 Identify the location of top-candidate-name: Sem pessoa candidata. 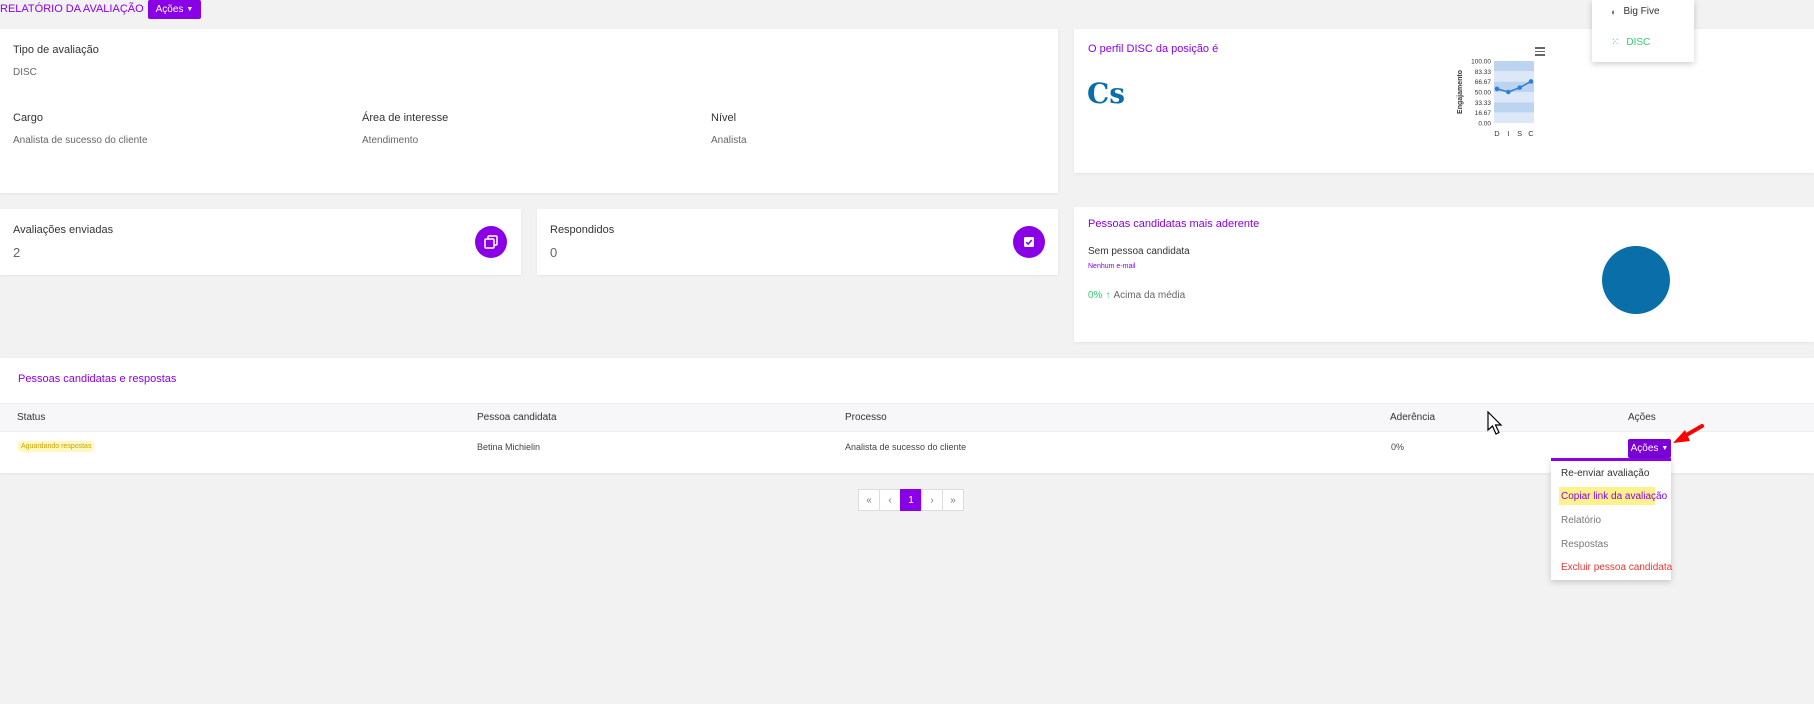
(1139, 251).